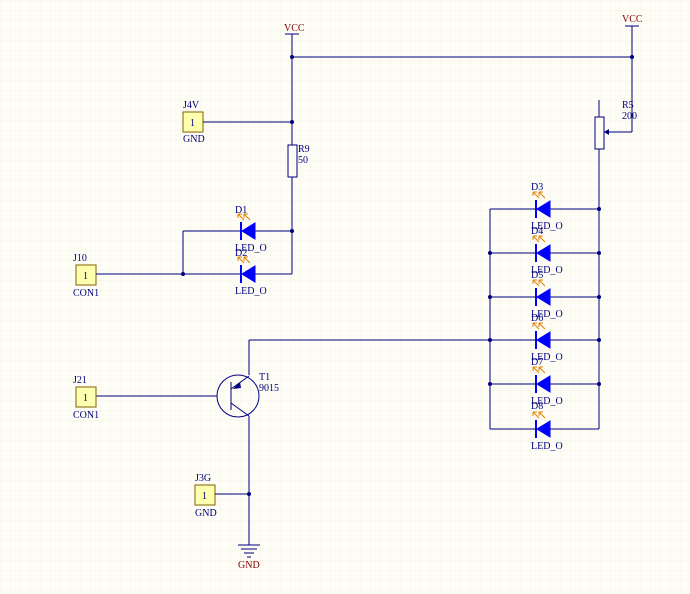 The height and width of the screenshot is (594, 690). Describe the element at coordinates (269, 388) in the screenshot. I see `t1-value: 9015` at that location.